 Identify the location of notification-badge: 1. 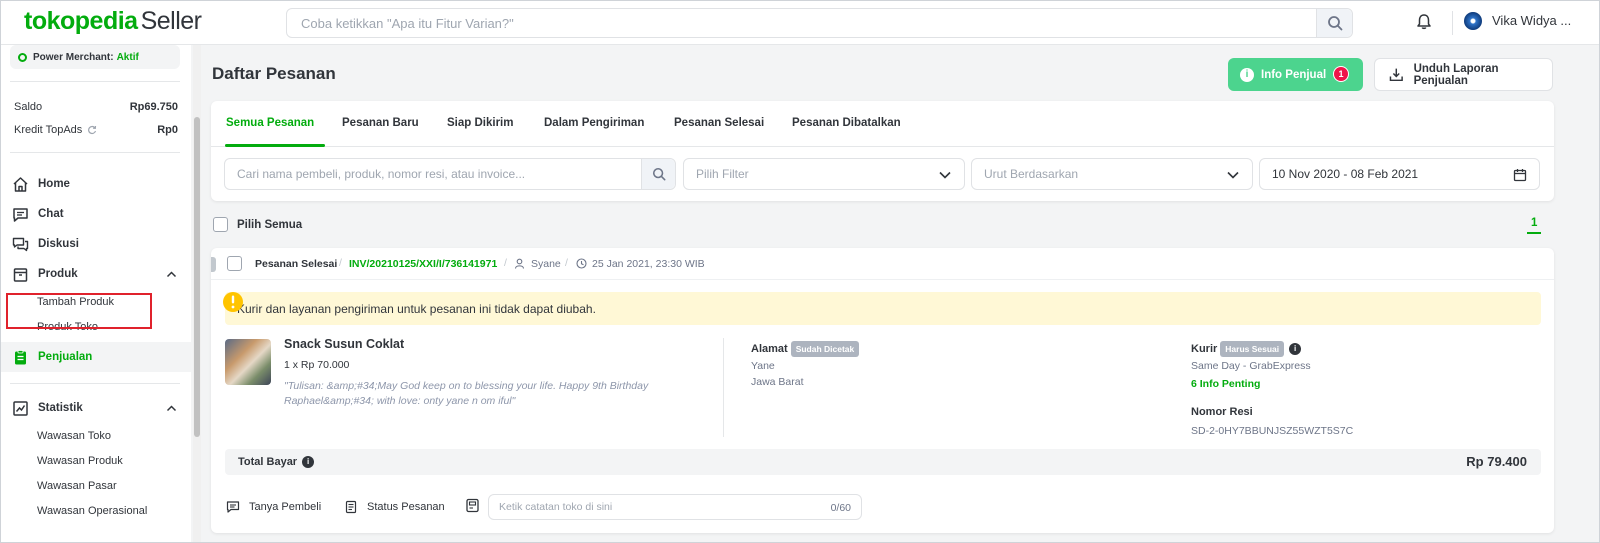
(1341, 74).